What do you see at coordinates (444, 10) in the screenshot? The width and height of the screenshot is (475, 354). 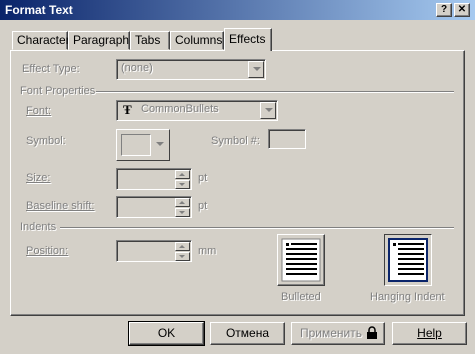 I see `help-icon: ?` at bounding box center [444, 10].